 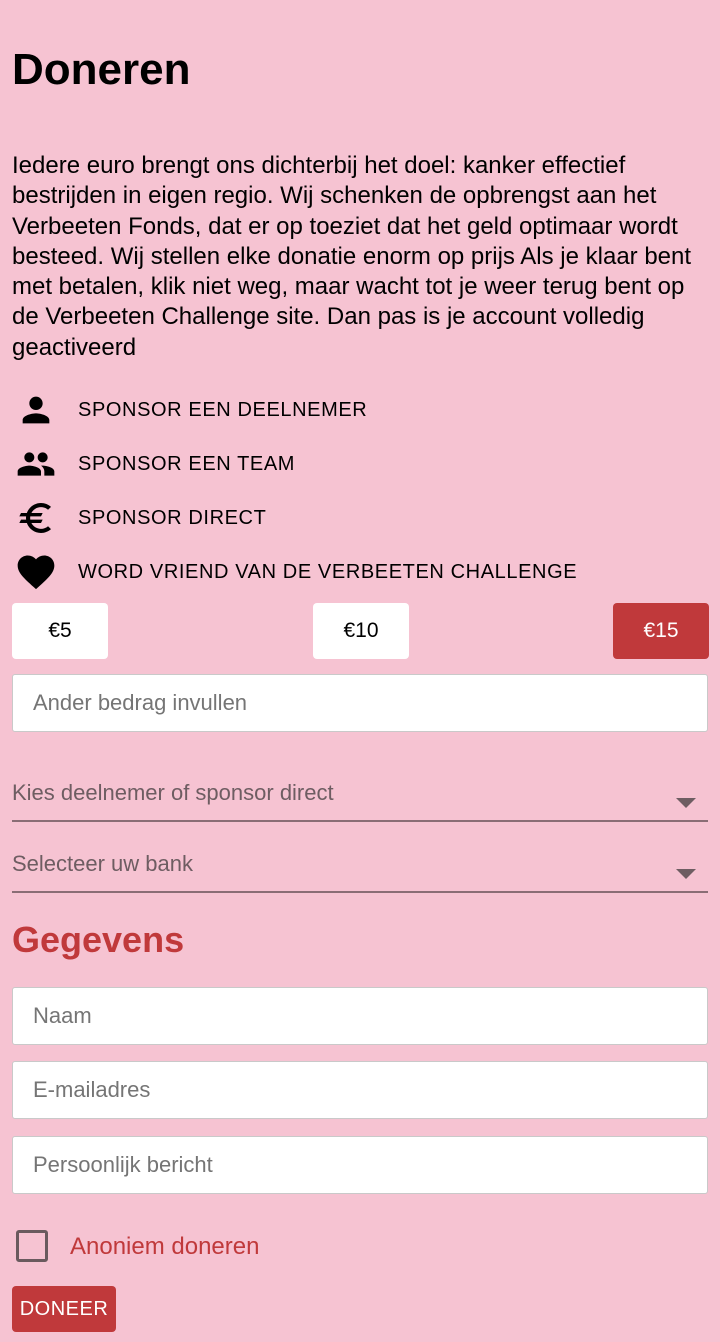 What do you see at coordinates (328, 571) in the screenshot?
I see `option-label: WORD VRIEND VAN DE VERBEETEN CHALLENGE` at bounding box center [328, 571].